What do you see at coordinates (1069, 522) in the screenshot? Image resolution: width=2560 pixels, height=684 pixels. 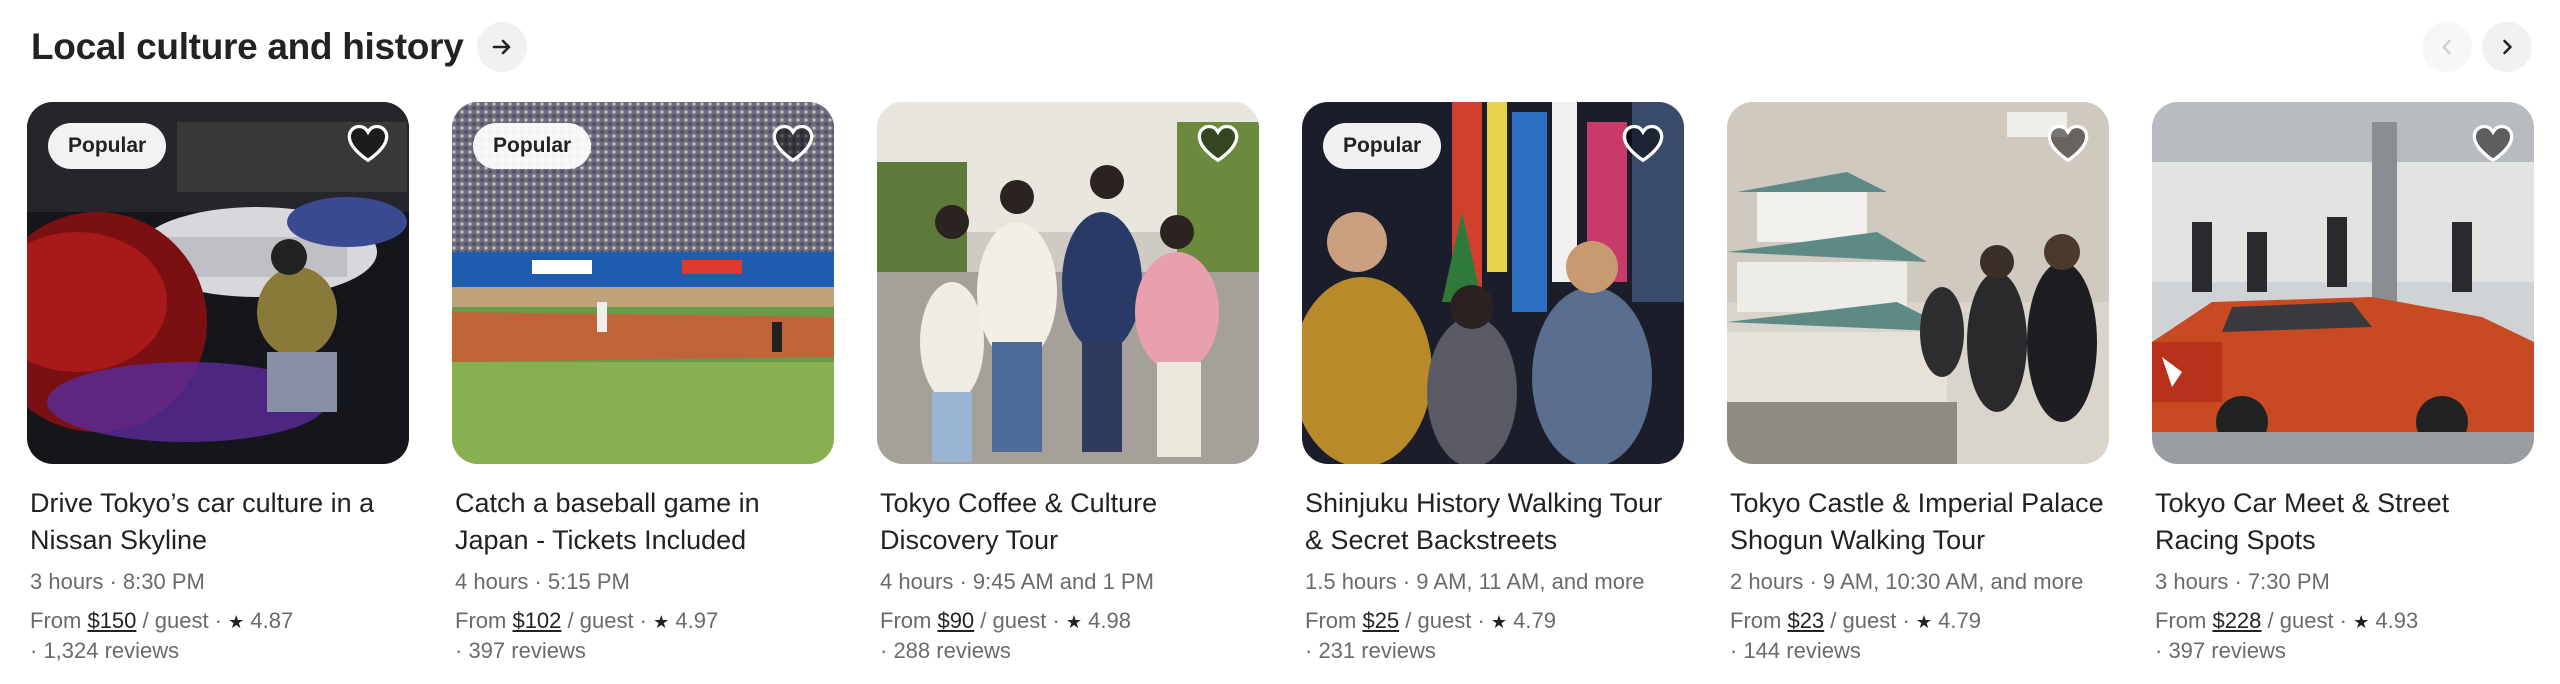 I see `experience-title: Tokyo Coffee & Culture Discovery Tour` at bounding box center [1069, 522].